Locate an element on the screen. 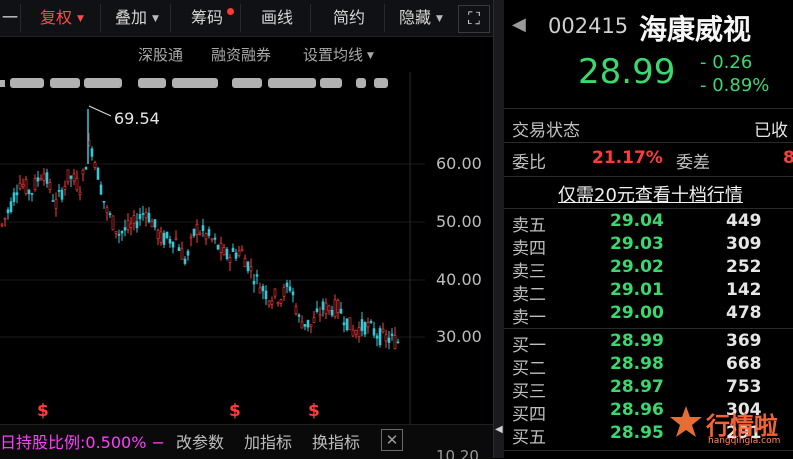 The image size is (793, 459). yincang-dropdown: 隐藏 ▼ is located at coordinates (421, 18).